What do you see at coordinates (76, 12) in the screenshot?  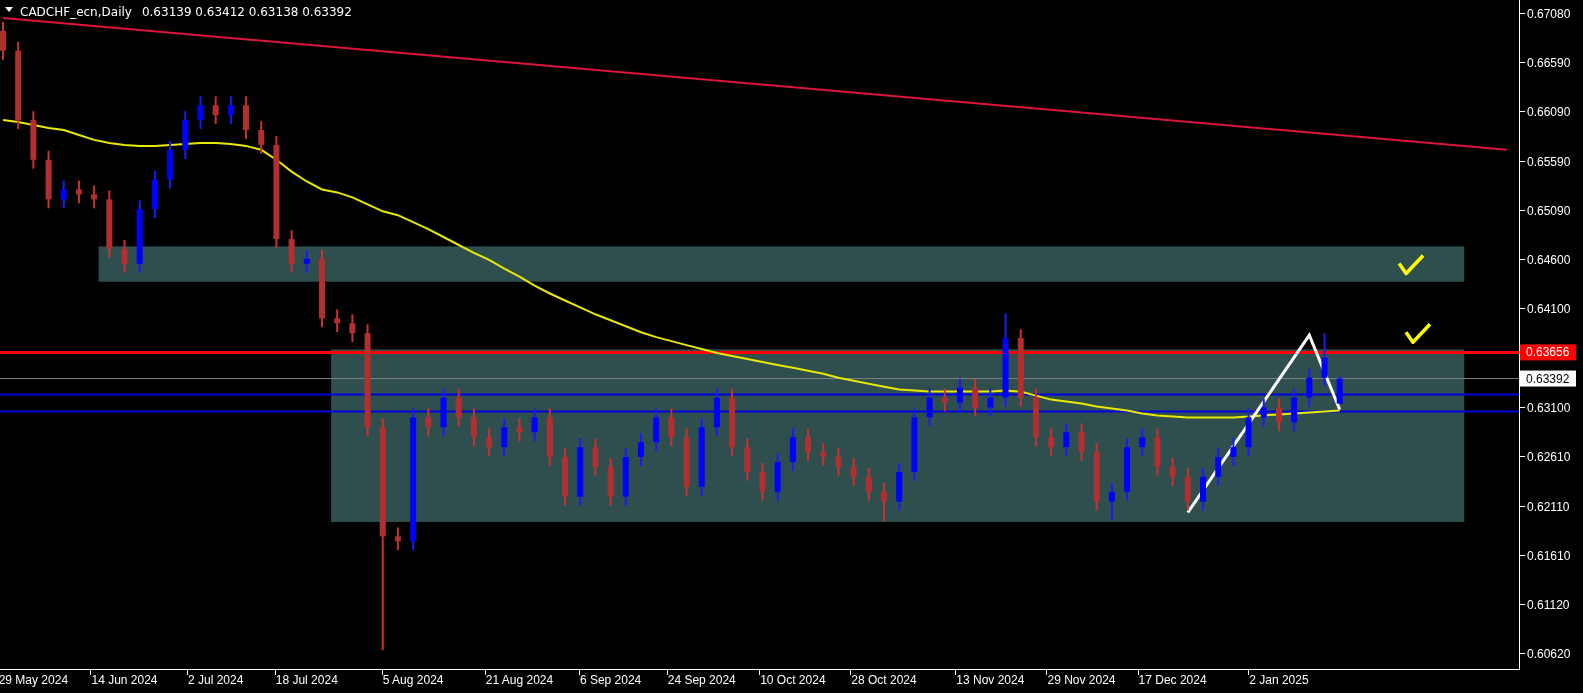 I see `chart-symbol: CADCHF_ecn,Daily` at bounding box center [76, 12].